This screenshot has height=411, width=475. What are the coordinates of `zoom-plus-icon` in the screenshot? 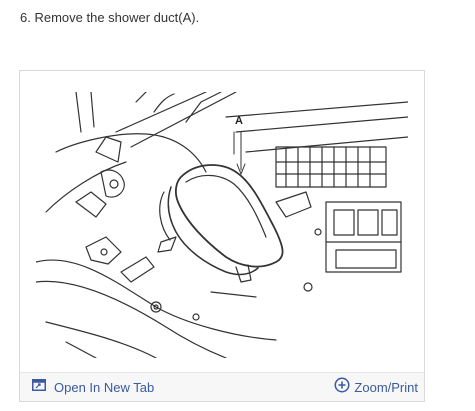 It's located at (342, 387).